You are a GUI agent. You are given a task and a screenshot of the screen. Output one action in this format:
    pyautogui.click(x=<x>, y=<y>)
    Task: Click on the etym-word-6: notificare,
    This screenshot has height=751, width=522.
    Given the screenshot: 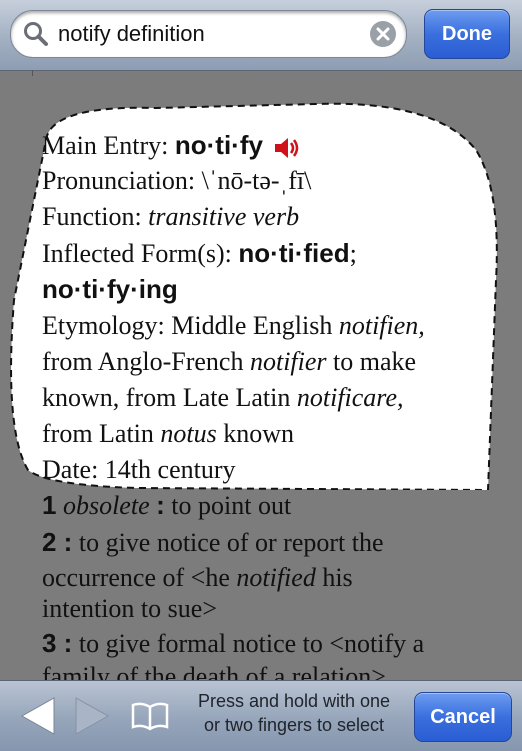 What is the action you would take?
    pyautogui.click(x=350, y=397)
    